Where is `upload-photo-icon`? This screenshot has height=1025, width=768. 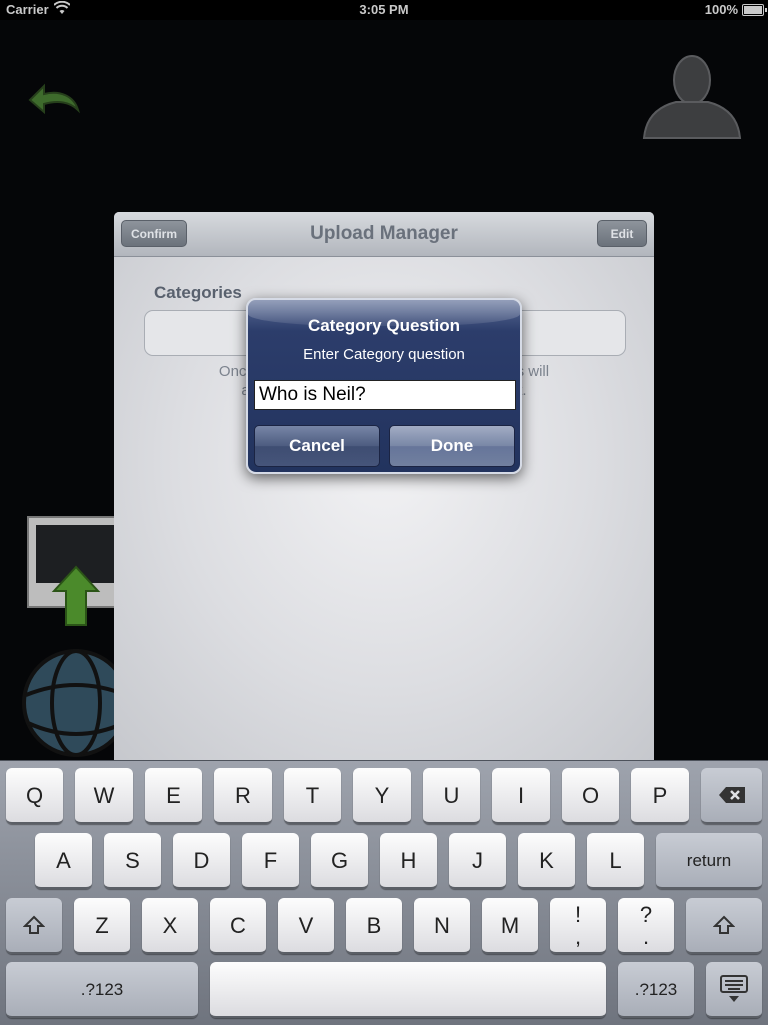
upload-photo-icon is located at coordinates (76, 572).